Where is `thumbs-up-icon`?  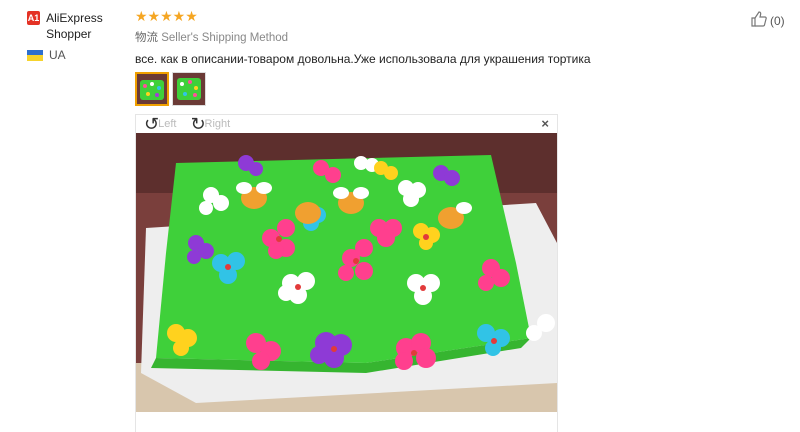
thumbs-up-icon is located at coordinates (759, 20).